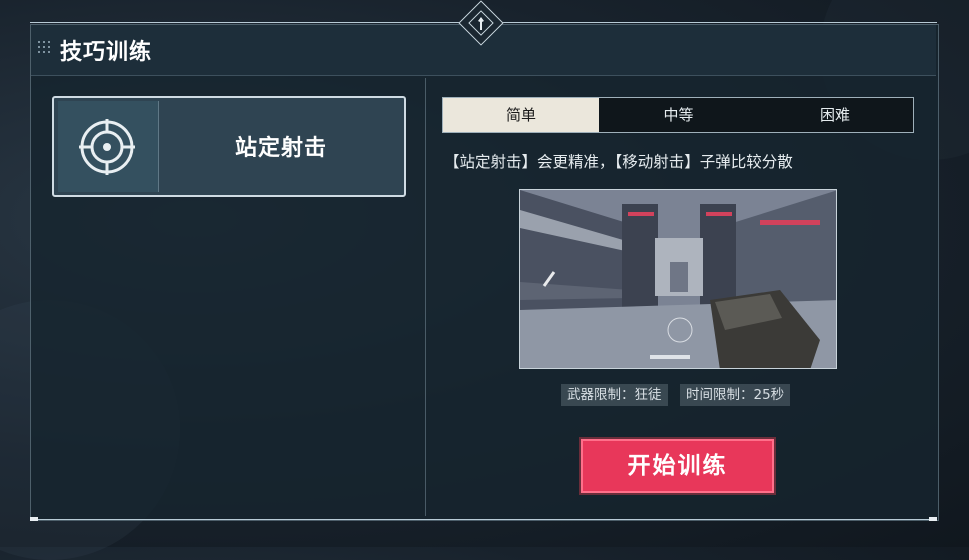  What do you see at coordinates (521, 115) in the screenshot?
I see `tab-easy: 简单` at bounding box center [521, 115].